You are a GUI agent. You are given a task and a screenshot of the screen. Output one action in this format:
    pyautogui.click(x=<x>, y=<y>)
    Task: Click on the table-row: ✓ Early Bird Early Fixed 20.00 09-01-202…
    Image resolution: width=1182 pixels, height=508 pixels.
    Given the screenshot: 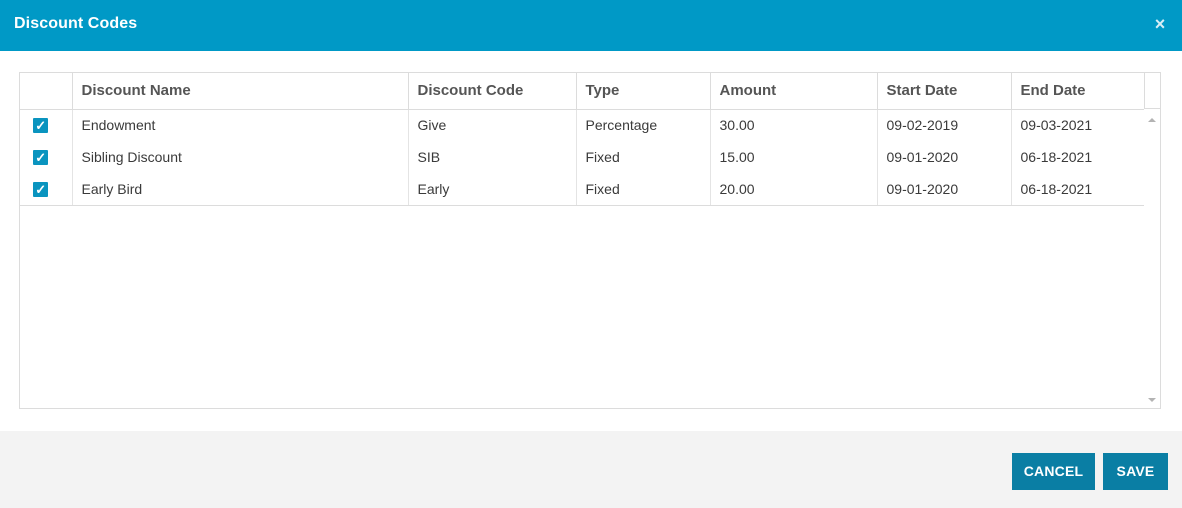 What is the action you would take?
    pyautogui.click(x=582, y=189)
    